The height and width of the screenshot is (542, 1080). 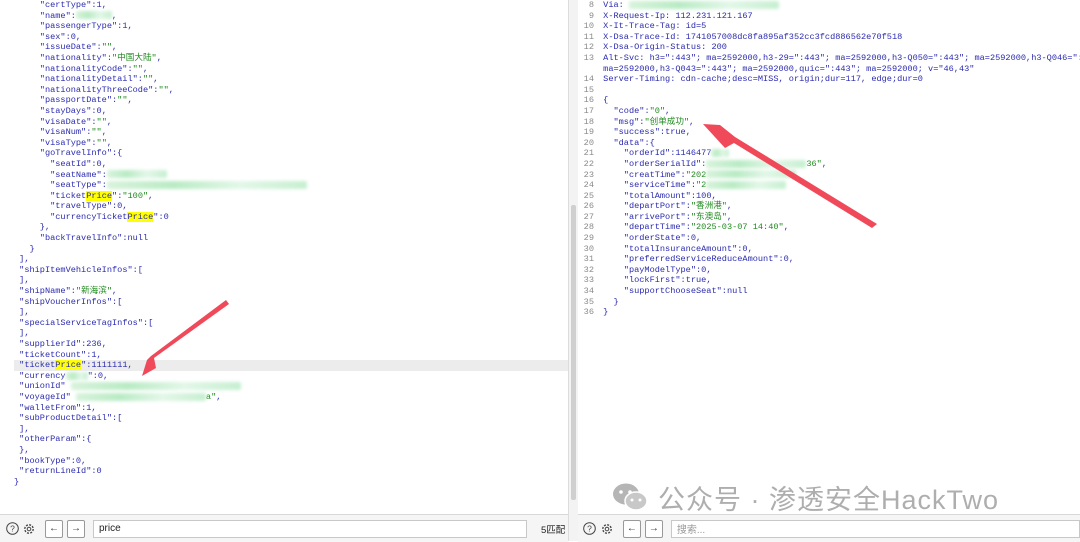 I want to click on line-number: 26, so click(x=588, y=206).